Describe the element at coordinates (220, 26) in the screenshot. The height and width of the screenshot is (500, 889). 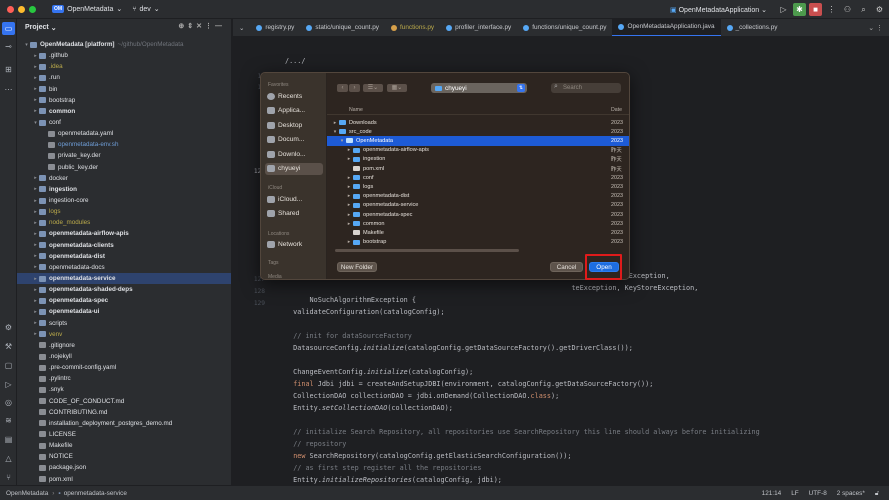
I see `hide-icon: —` at that location.